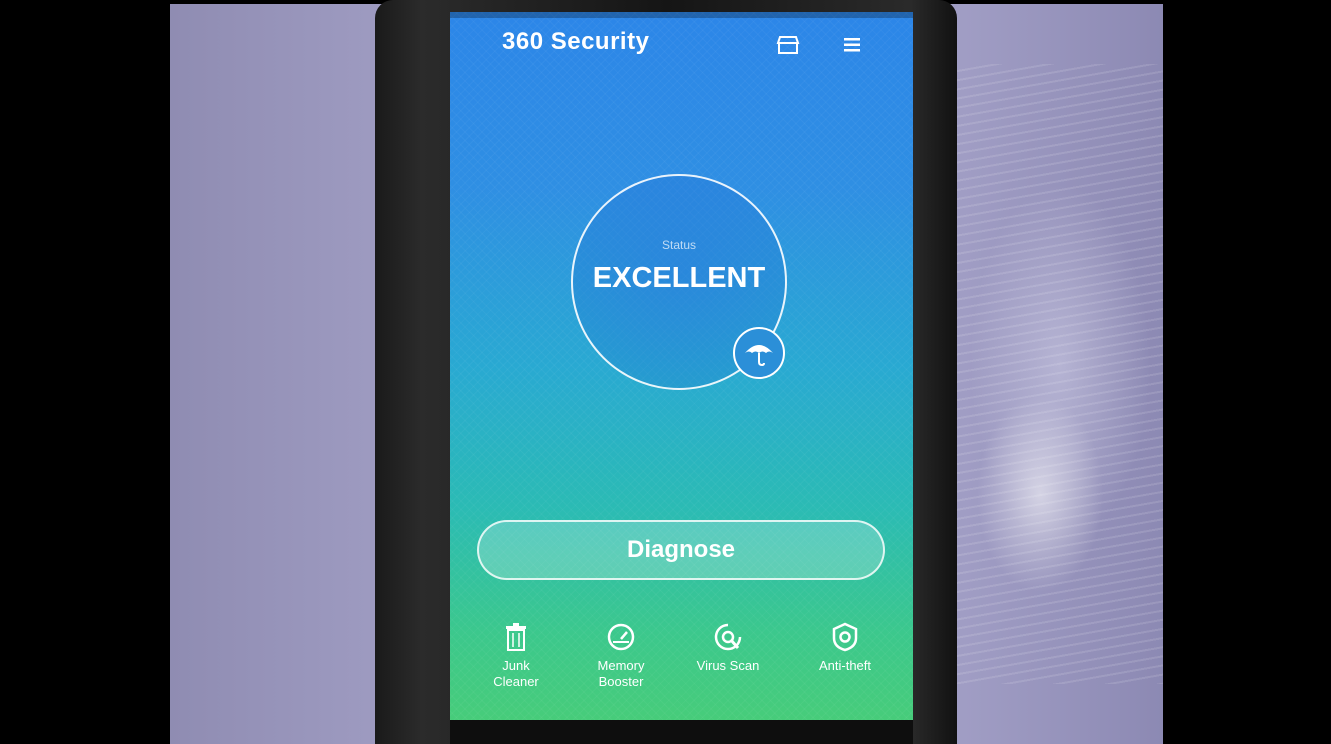 The height and width of the screenshot is (744, 1331). Describe the element at coordinates (845, 637) in the screenshot. I see `lock-shield-icon` at that location.